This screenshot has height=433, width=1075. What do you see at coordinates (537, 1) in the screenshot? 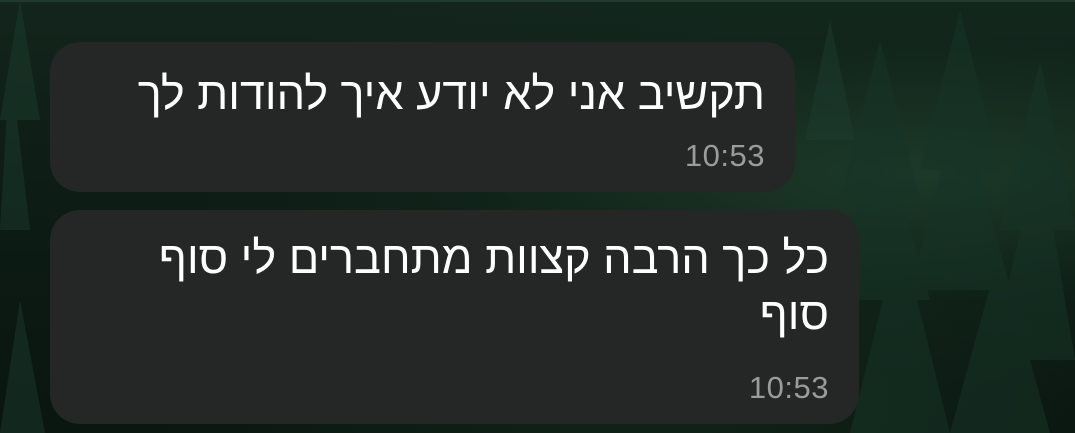
I see `top-edge` at bounding box center [537, 1].